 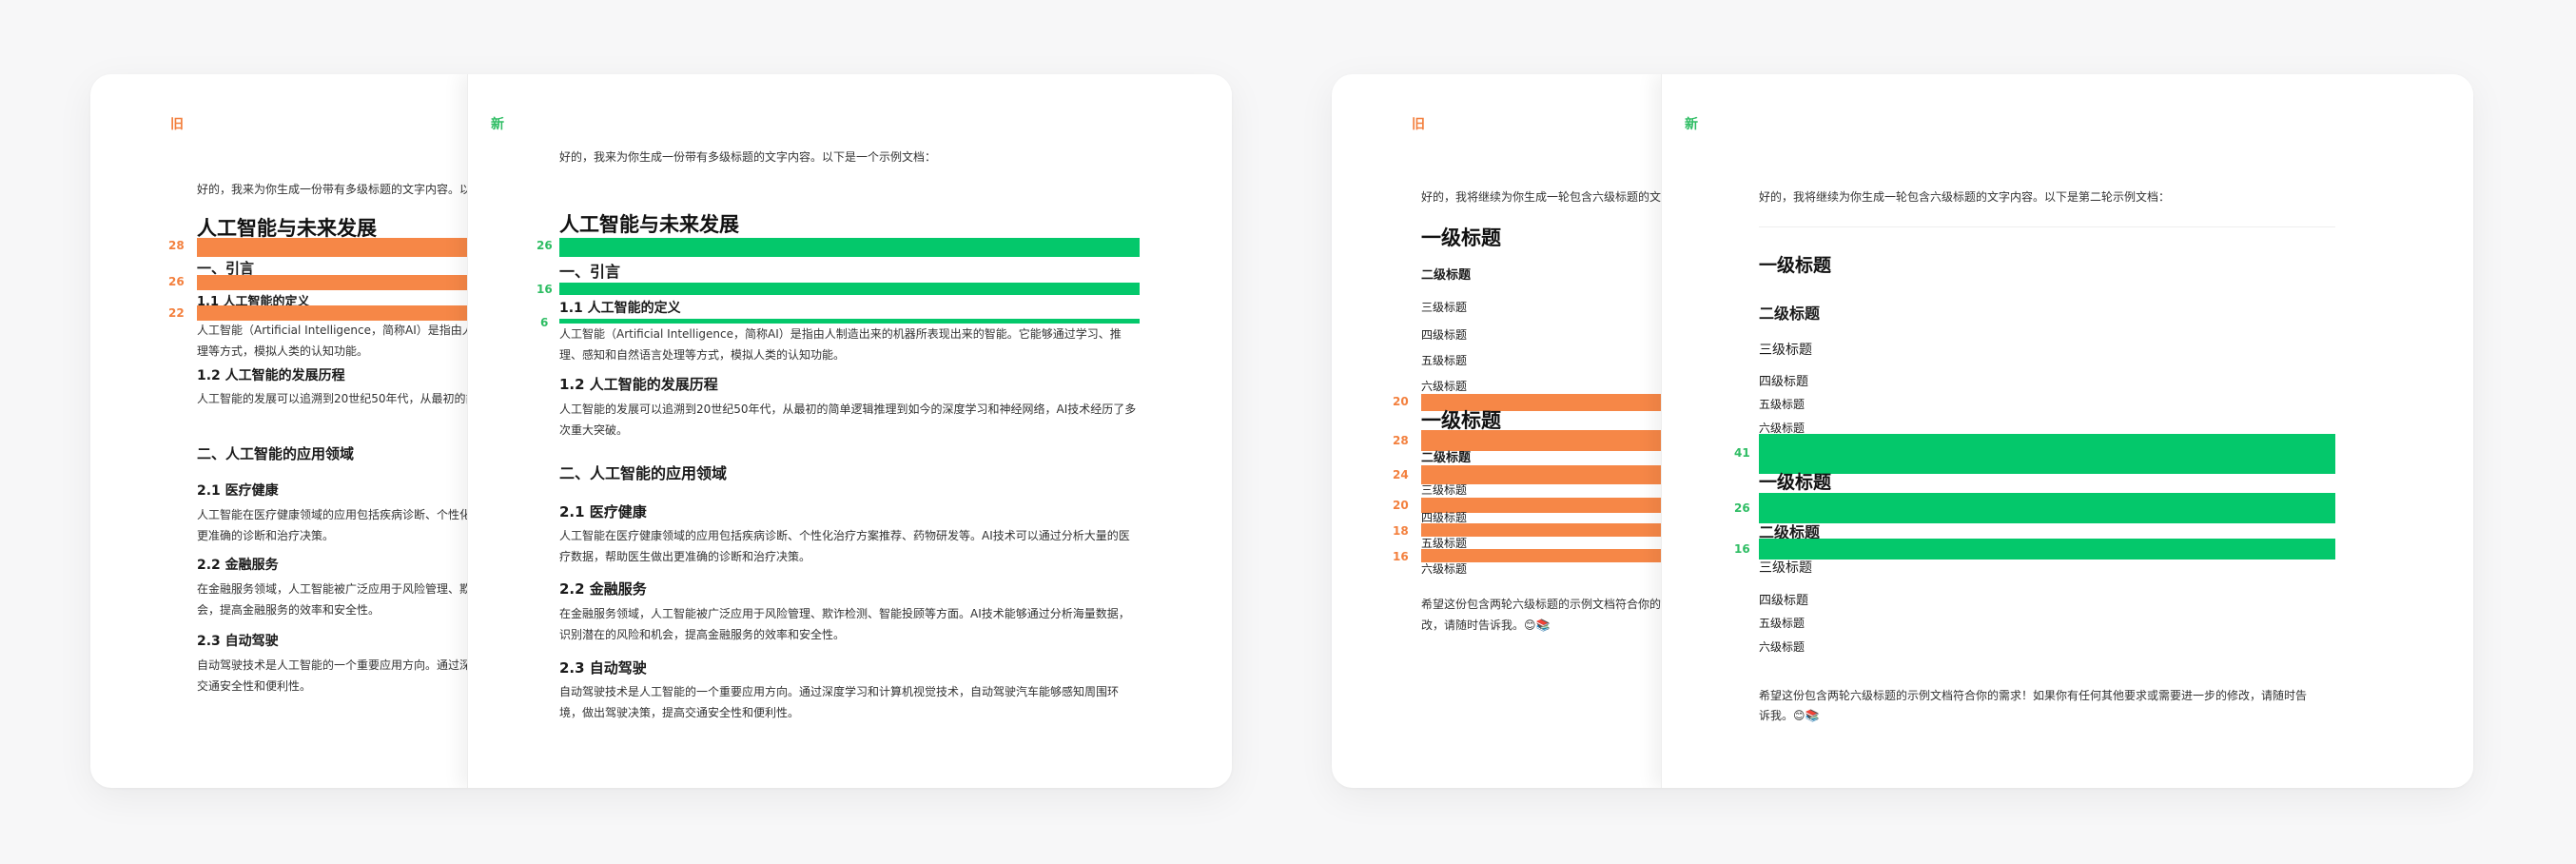 What do you see at coordinates (1965, 197) in the screenshot?
I see `intro-text: 好的，我将继续为你生成一轮包含六级标题的文字内容。以下是第二轮示例文档：` at bounding box center [1965, 197].